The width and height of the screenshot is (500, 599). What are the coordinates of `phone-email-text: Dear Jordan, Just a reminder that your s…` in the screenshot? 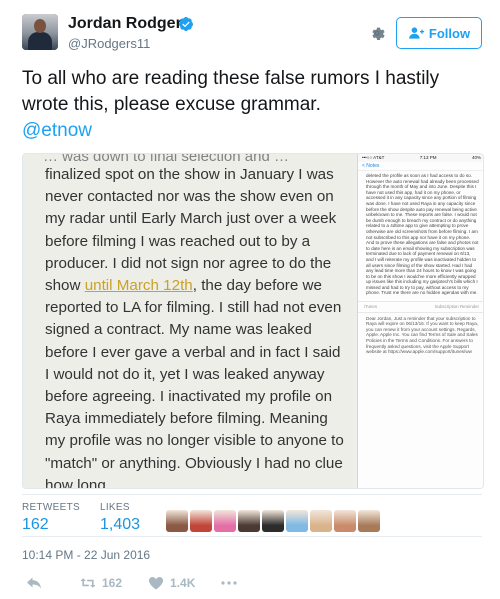 It's located at (422, 335).